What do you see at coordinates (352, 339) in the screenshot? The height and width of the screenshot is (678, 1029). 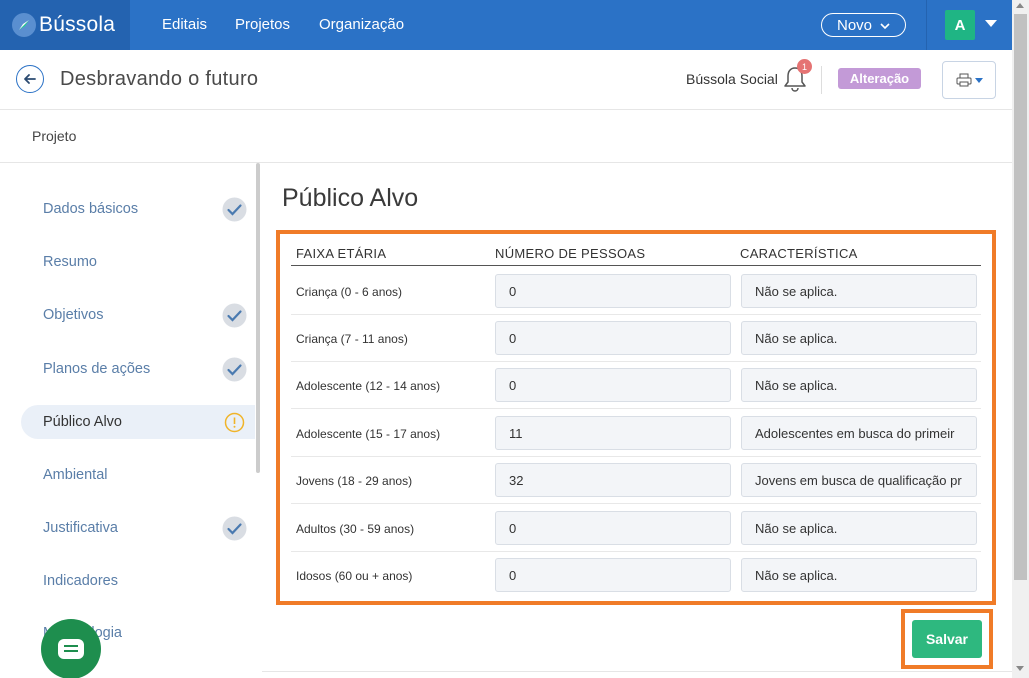 I see `faixa-etaria-label: Criança (7 - 11 anos)` at bounding box center [352, 339].